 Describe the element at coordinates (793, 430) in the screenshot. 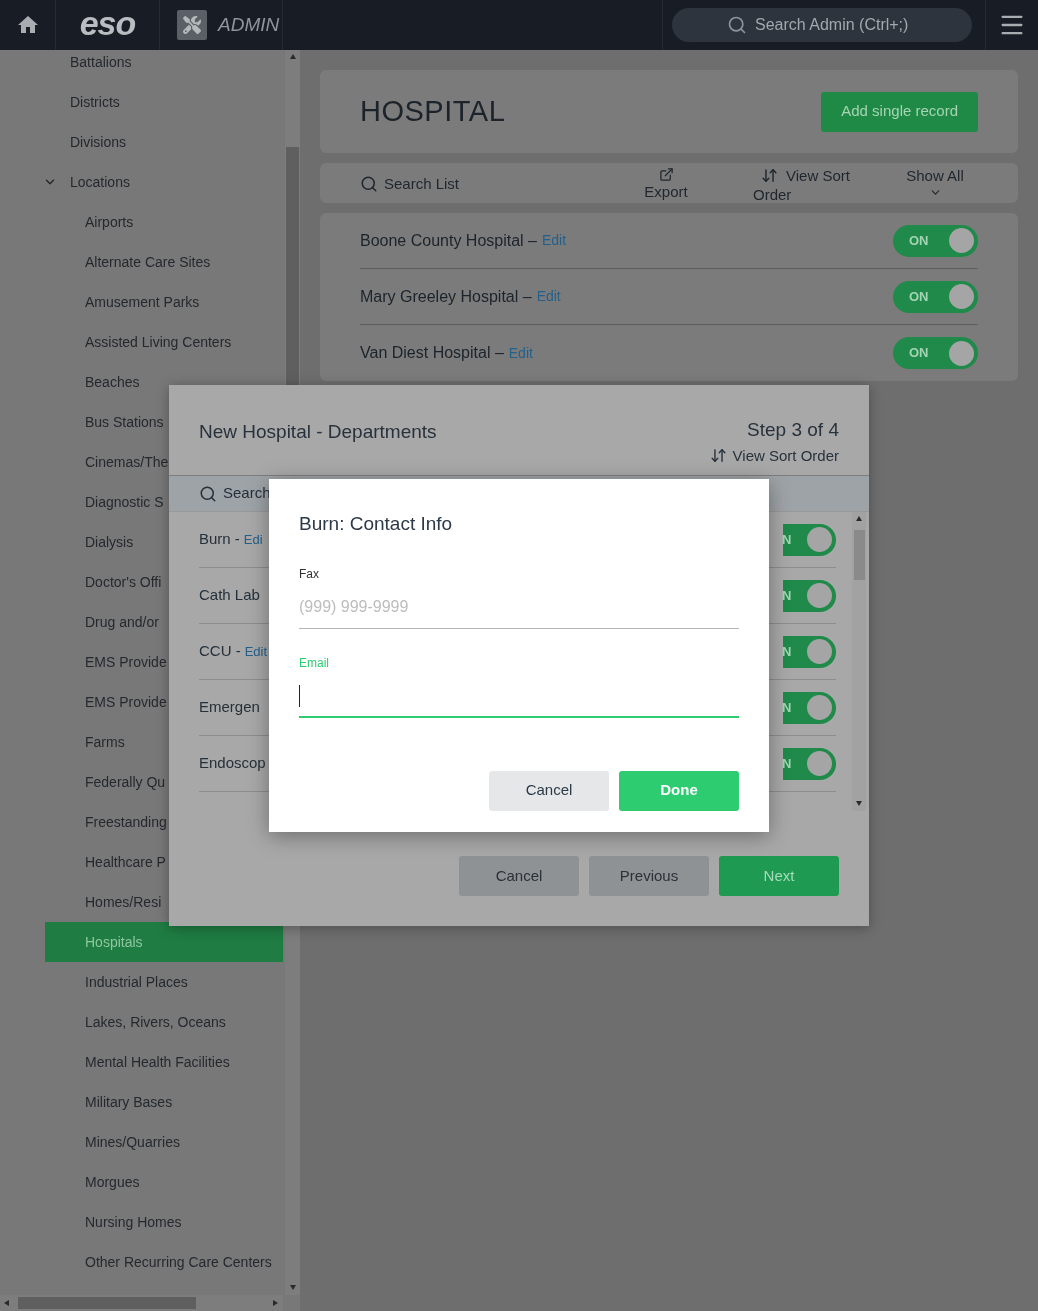

I see `step-indicator: Step 3 of 4` at that location.